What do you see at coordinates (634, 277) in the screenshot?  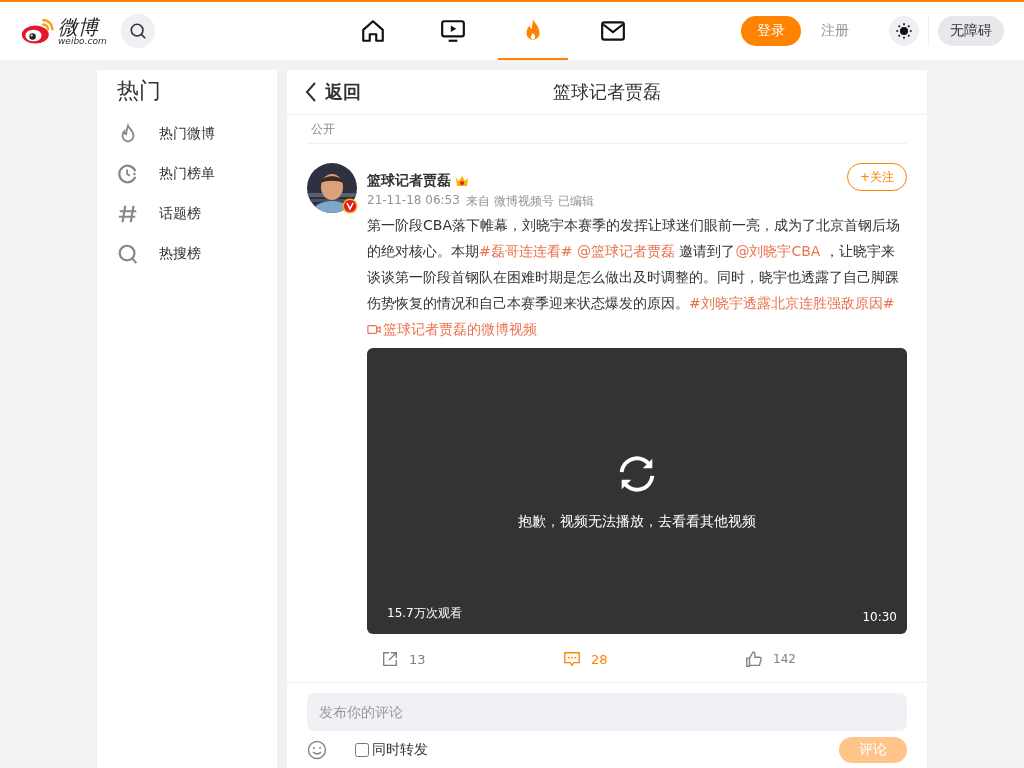 I see `post-text: 第一阶段CBA落下帷幕，刘晓宇本赛季的发挥让球迷们眼前一亮，成为了北京首钢后场的绝对核心。本期#磊哥连连看# @篮球记者贾磊 邀请到了@刘晓宇CBA ，让晓宇来谈谈第一阶段首钢队在困难时期是怎么做出及时调整的。同时，晓宇也透露了自己脚踝伤势恢复的情况和自己本赛季迎来状态爆发的原因。#刘晓宇透露北京连胜强敌原因# 篮球记者贾磊的微博视频` at bounding box center [634, 277].